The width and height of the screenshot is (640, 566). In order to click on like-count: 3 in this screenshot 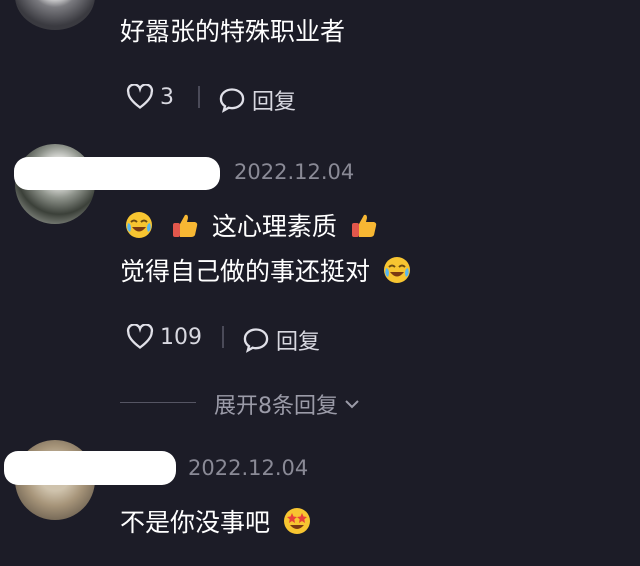, I will do `click(167, 97)`.